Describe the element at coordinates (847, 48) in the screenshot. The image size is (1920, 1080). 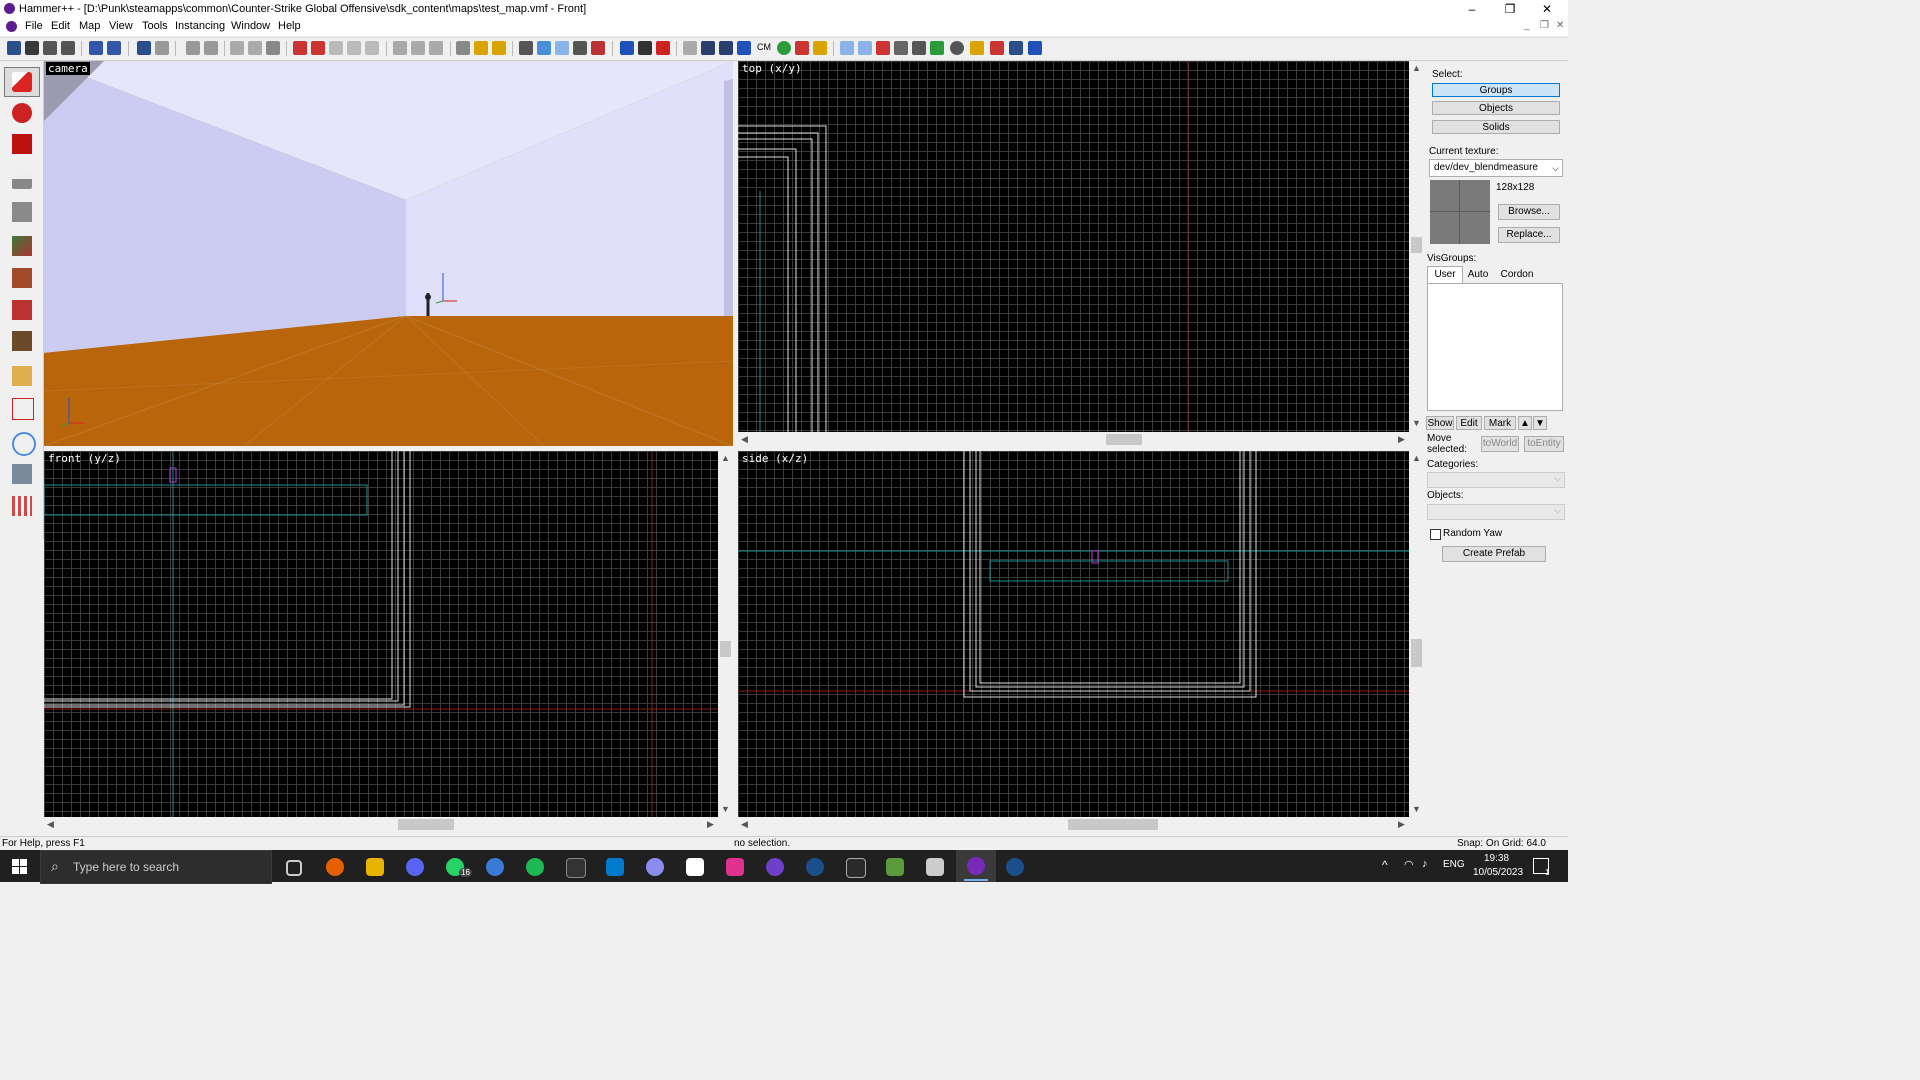
I see `select-entity-icon` at that location.